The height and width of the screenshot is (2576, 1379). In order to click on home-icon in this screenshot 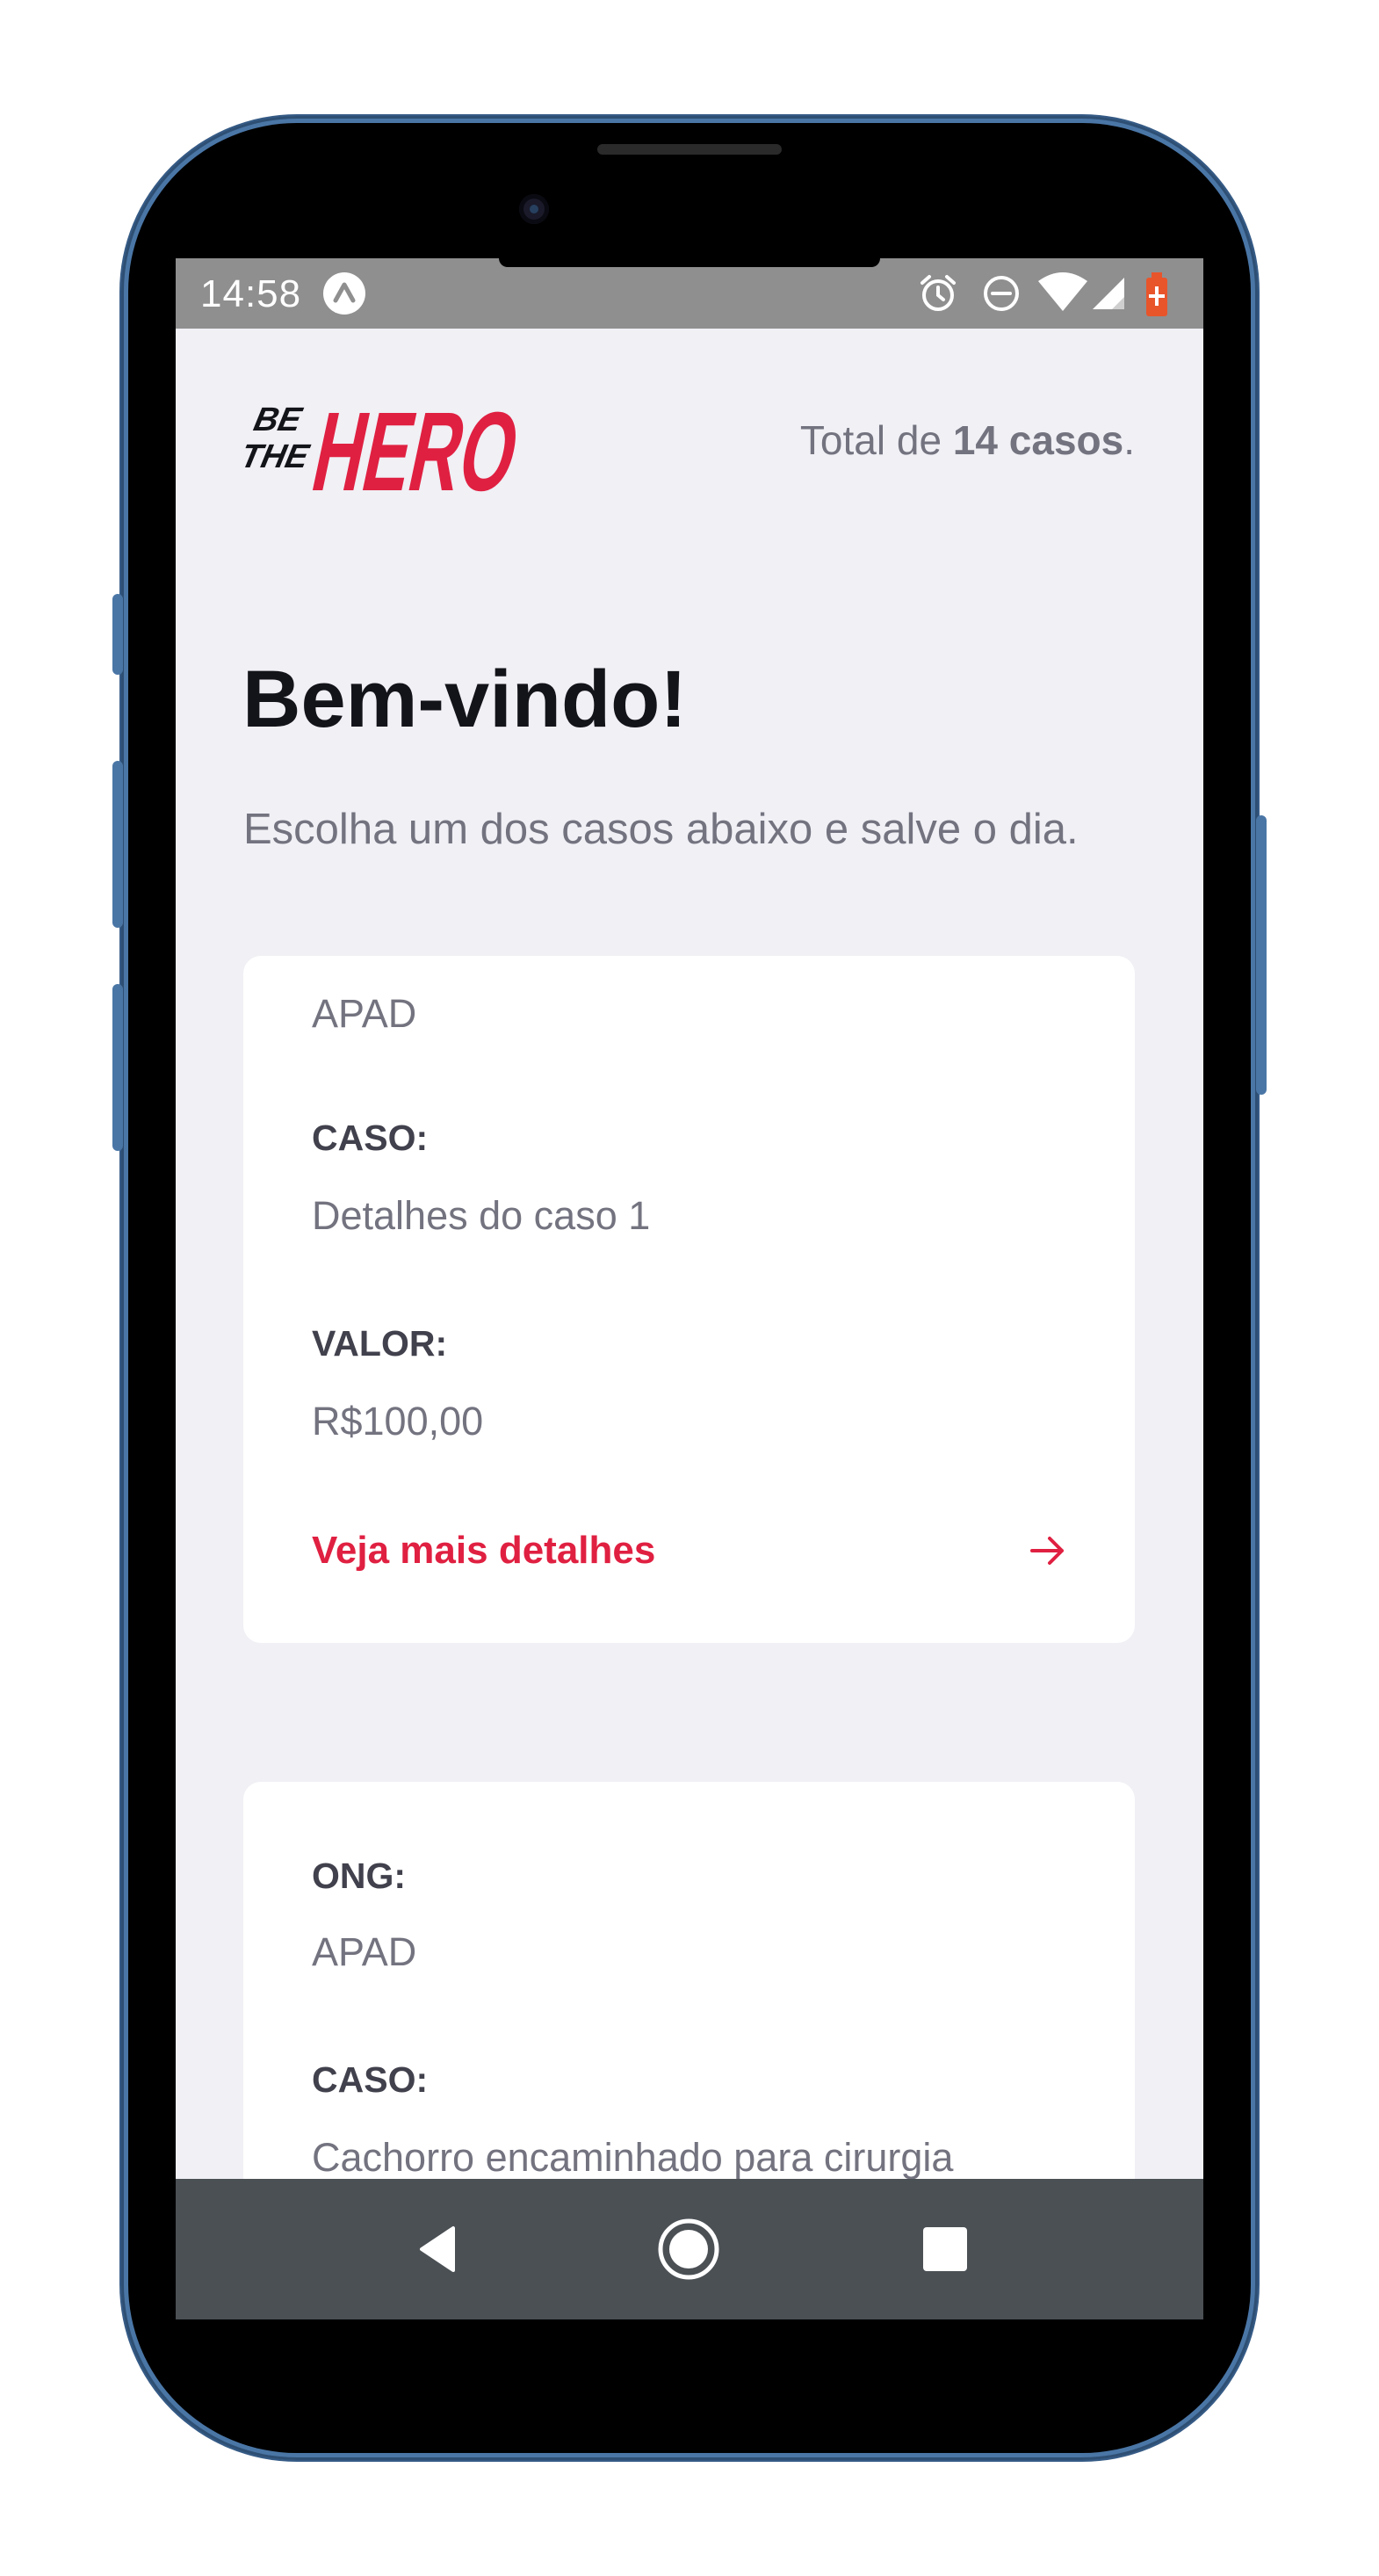, I will do `click(688, 2249)`.